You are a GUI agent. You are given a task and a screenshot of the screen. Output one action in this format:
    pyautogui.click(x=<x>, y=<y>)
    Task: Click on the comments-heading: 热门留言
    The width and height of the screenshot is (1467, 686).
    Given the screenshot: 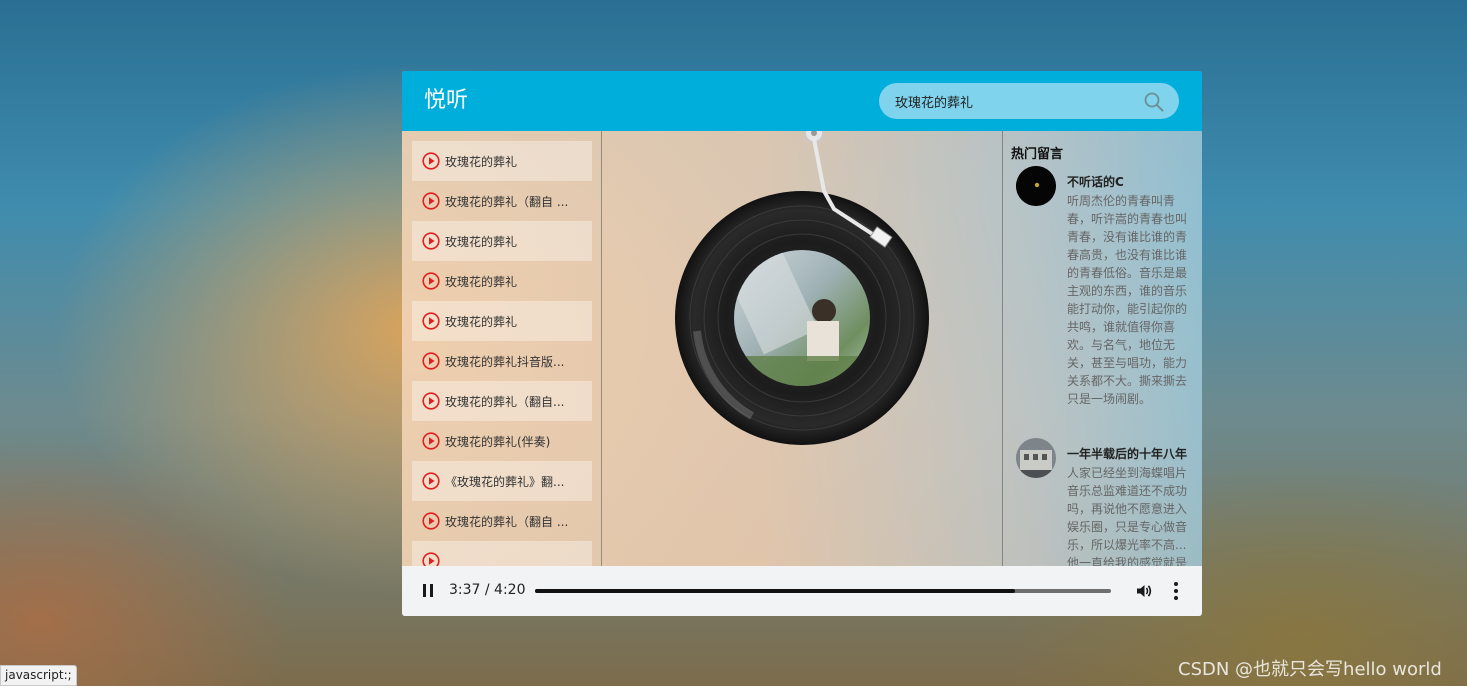 What is the action you would take?
    pyautogui.click(x=1037, y=154)
    